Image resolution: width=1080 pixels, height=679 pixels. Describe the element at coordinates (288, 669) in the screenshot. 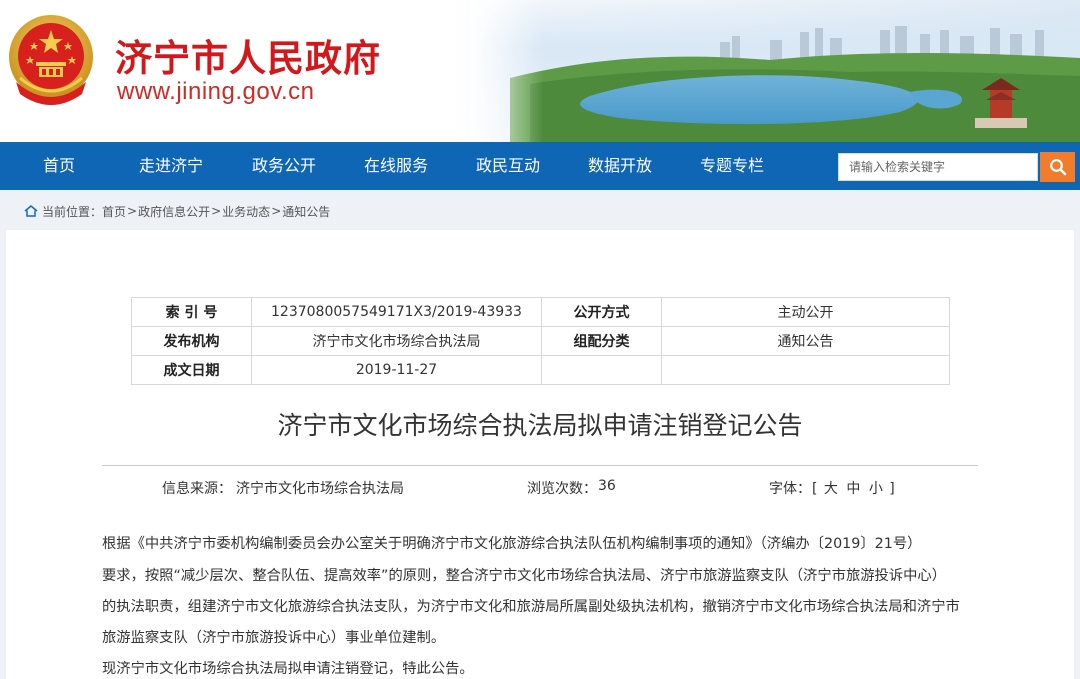

I see `body-text-line: 现济宁市文化市场综合执法局拟申请注销登记，特此公告。` at that location.